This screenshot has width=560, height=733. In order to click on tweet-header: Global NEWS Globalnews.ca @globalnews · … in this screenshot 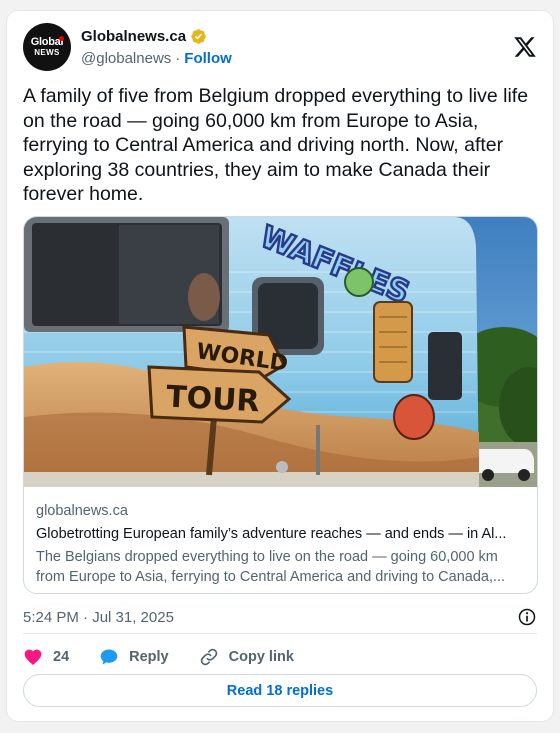, I will do `click(280, 48)`.